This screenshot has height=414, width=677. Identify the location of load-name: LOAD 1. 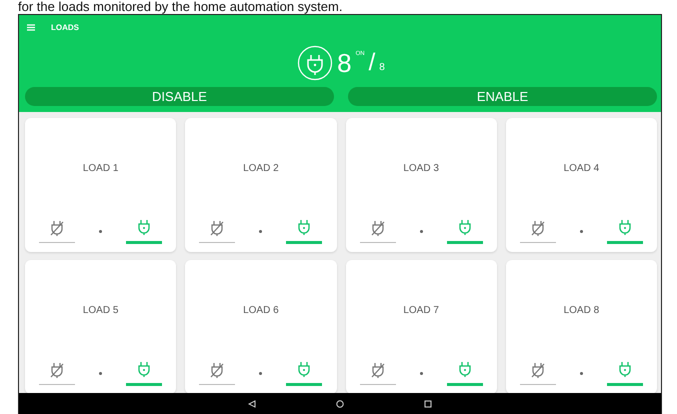
(100, 168).